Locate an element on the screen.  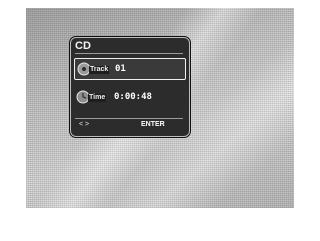
enter-hint: ENTER is located at coordinates (153, 125).